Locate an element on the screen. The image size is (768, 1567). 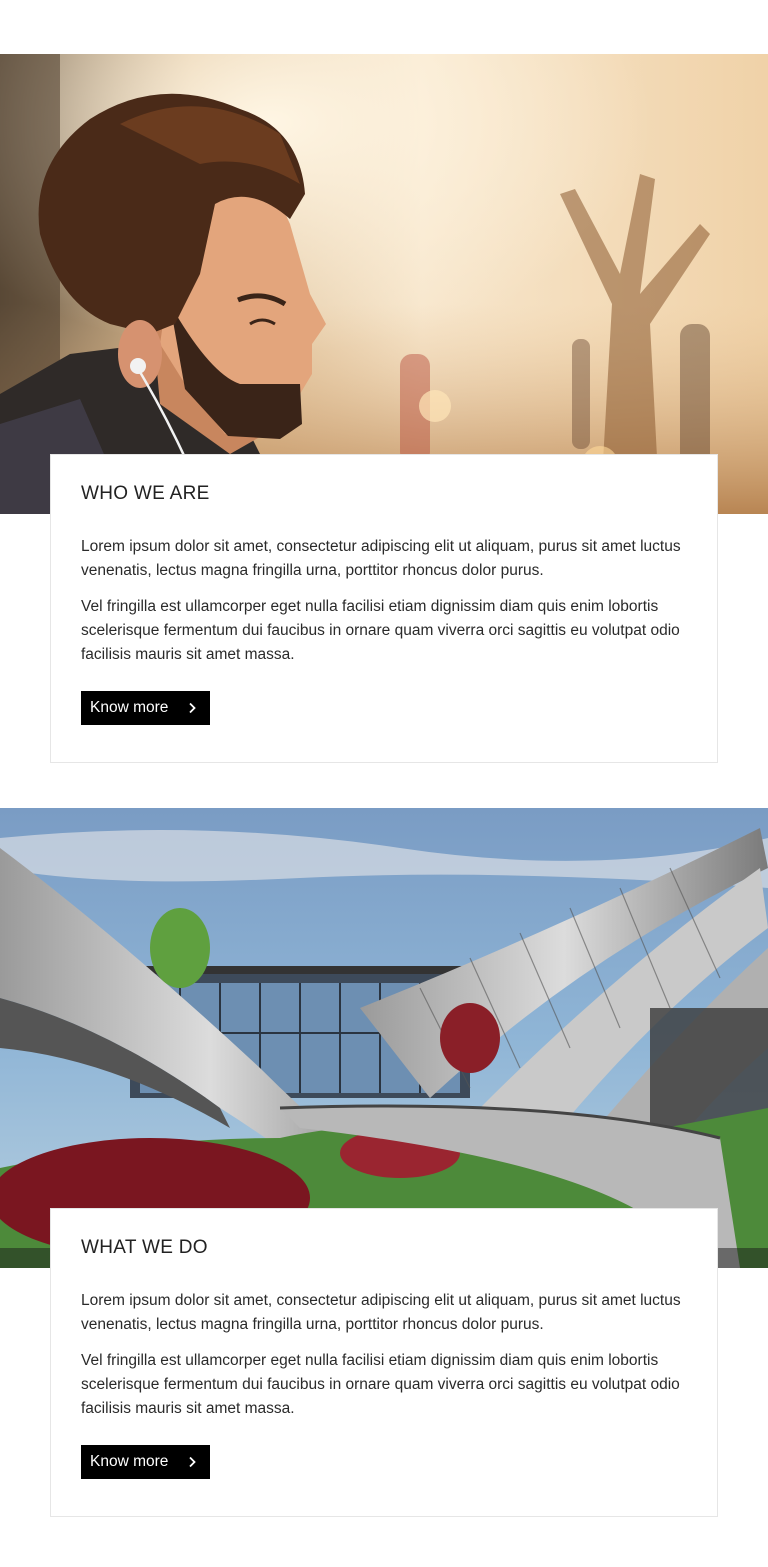
card-title: WHO WE ARE is located at coordinates (145, 493).